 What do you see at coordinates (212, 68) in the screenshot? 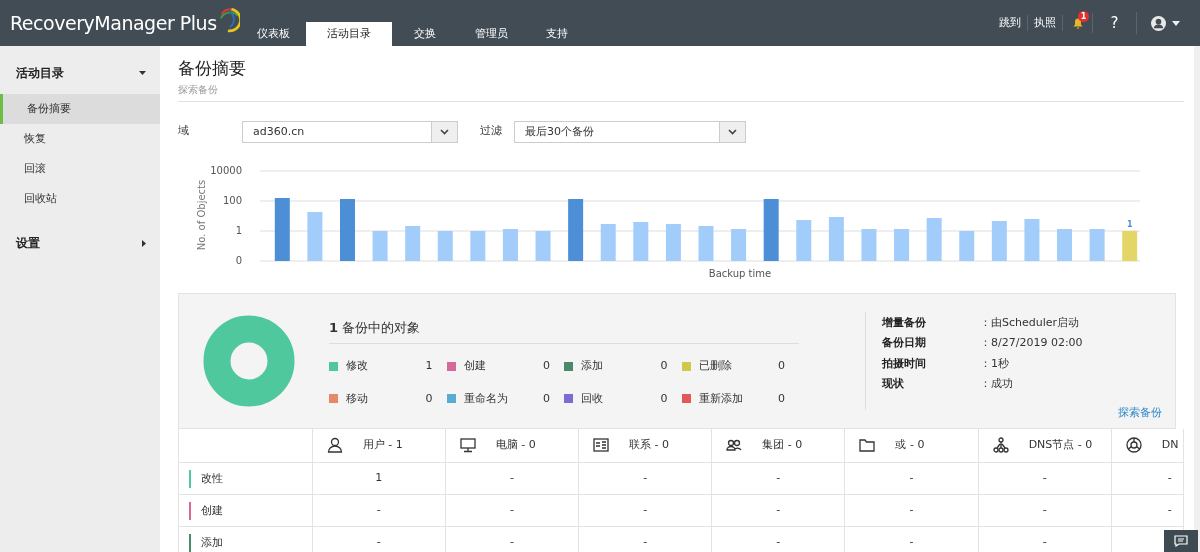
I see `page-title: 备份摘要` at bounding box center [212, 68].